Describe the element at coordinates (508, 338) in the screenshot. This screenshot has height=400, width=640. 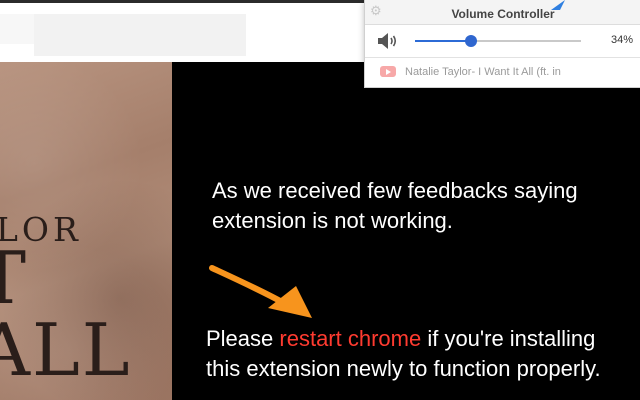
I see `notice-line-3-post: if you're installing` at that location.